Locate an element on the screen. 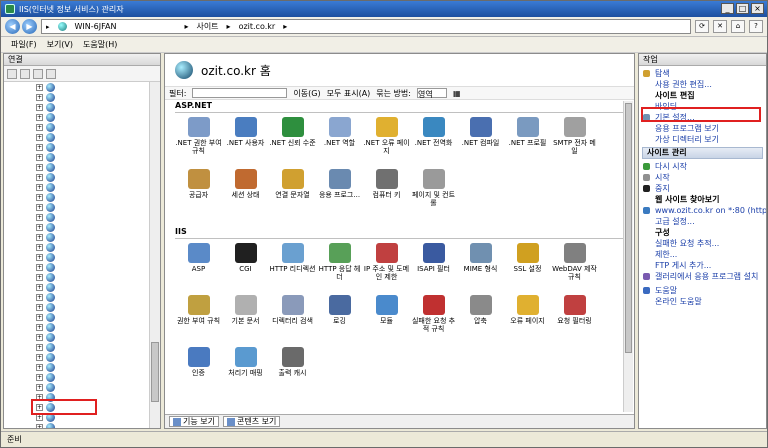  group-by-select: 영역 is located at coordinates (431, 93).